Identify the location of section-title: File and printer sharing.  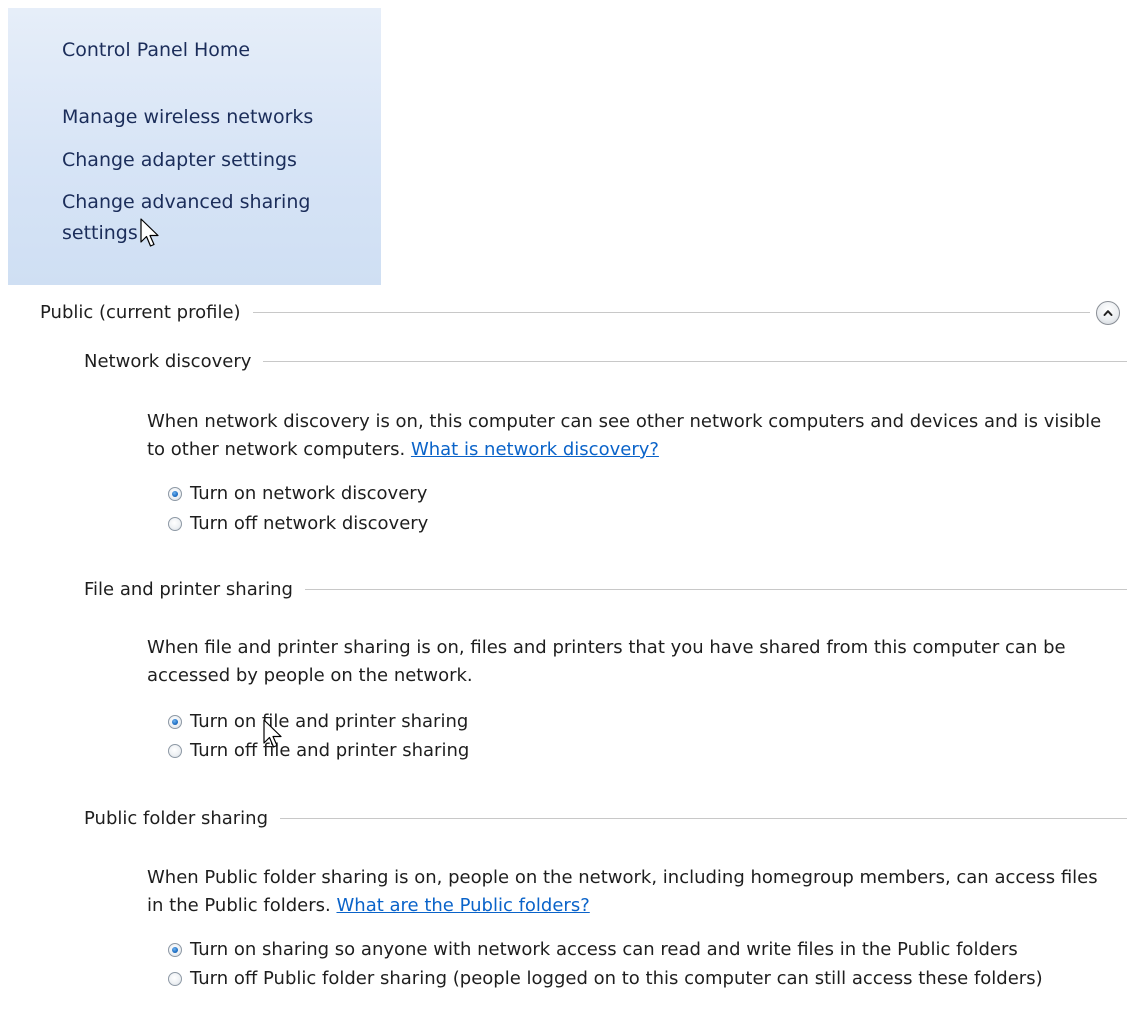
(188, 589).